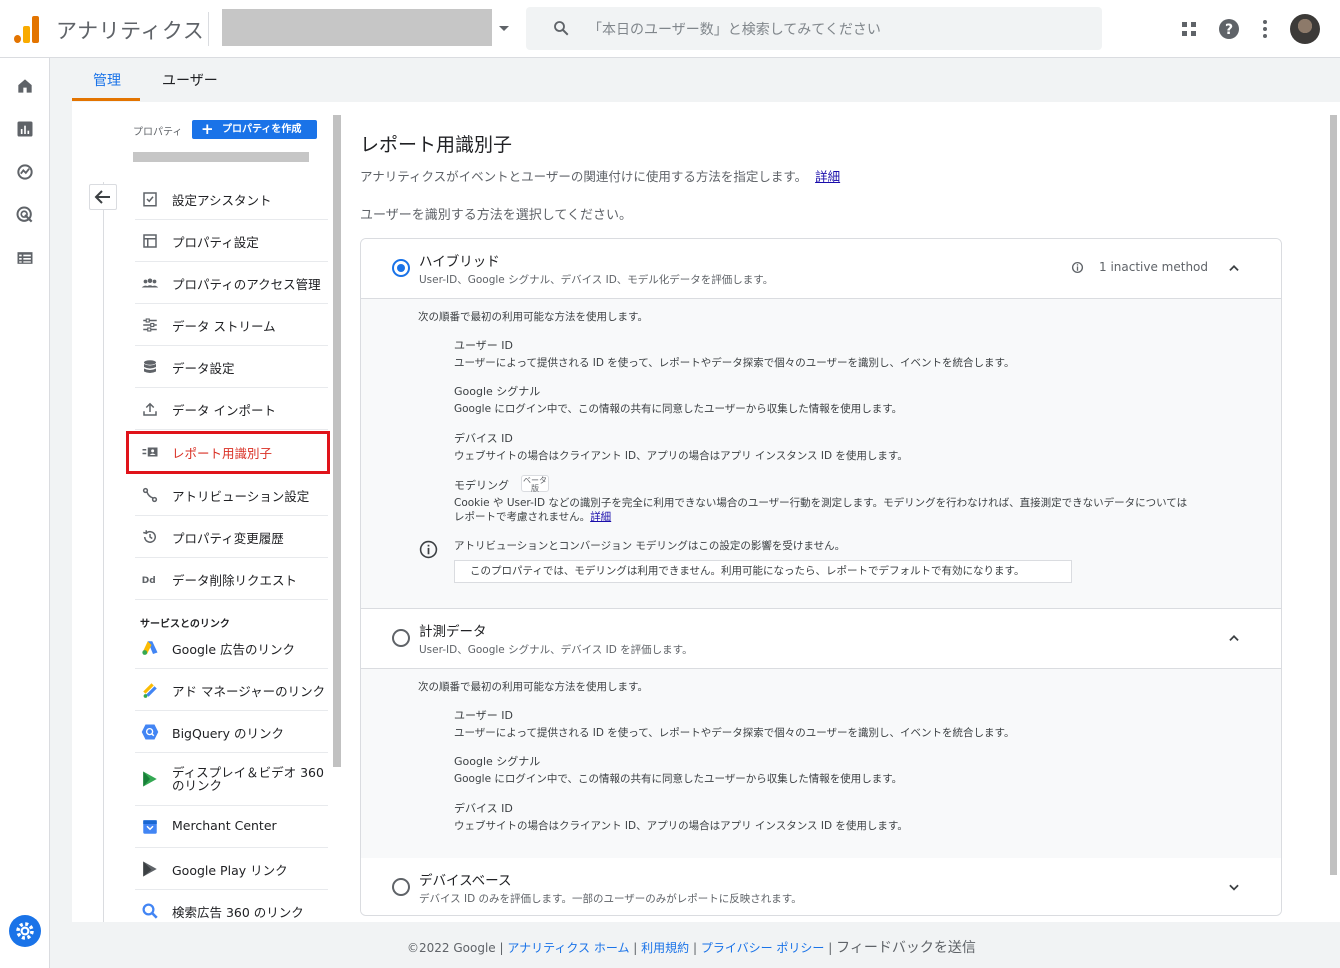 The height and width of the screenshot is (968, 1340). I want to click on nav-item-ad-manager-links: アド マネージャーのリンク, so click(231, 690).